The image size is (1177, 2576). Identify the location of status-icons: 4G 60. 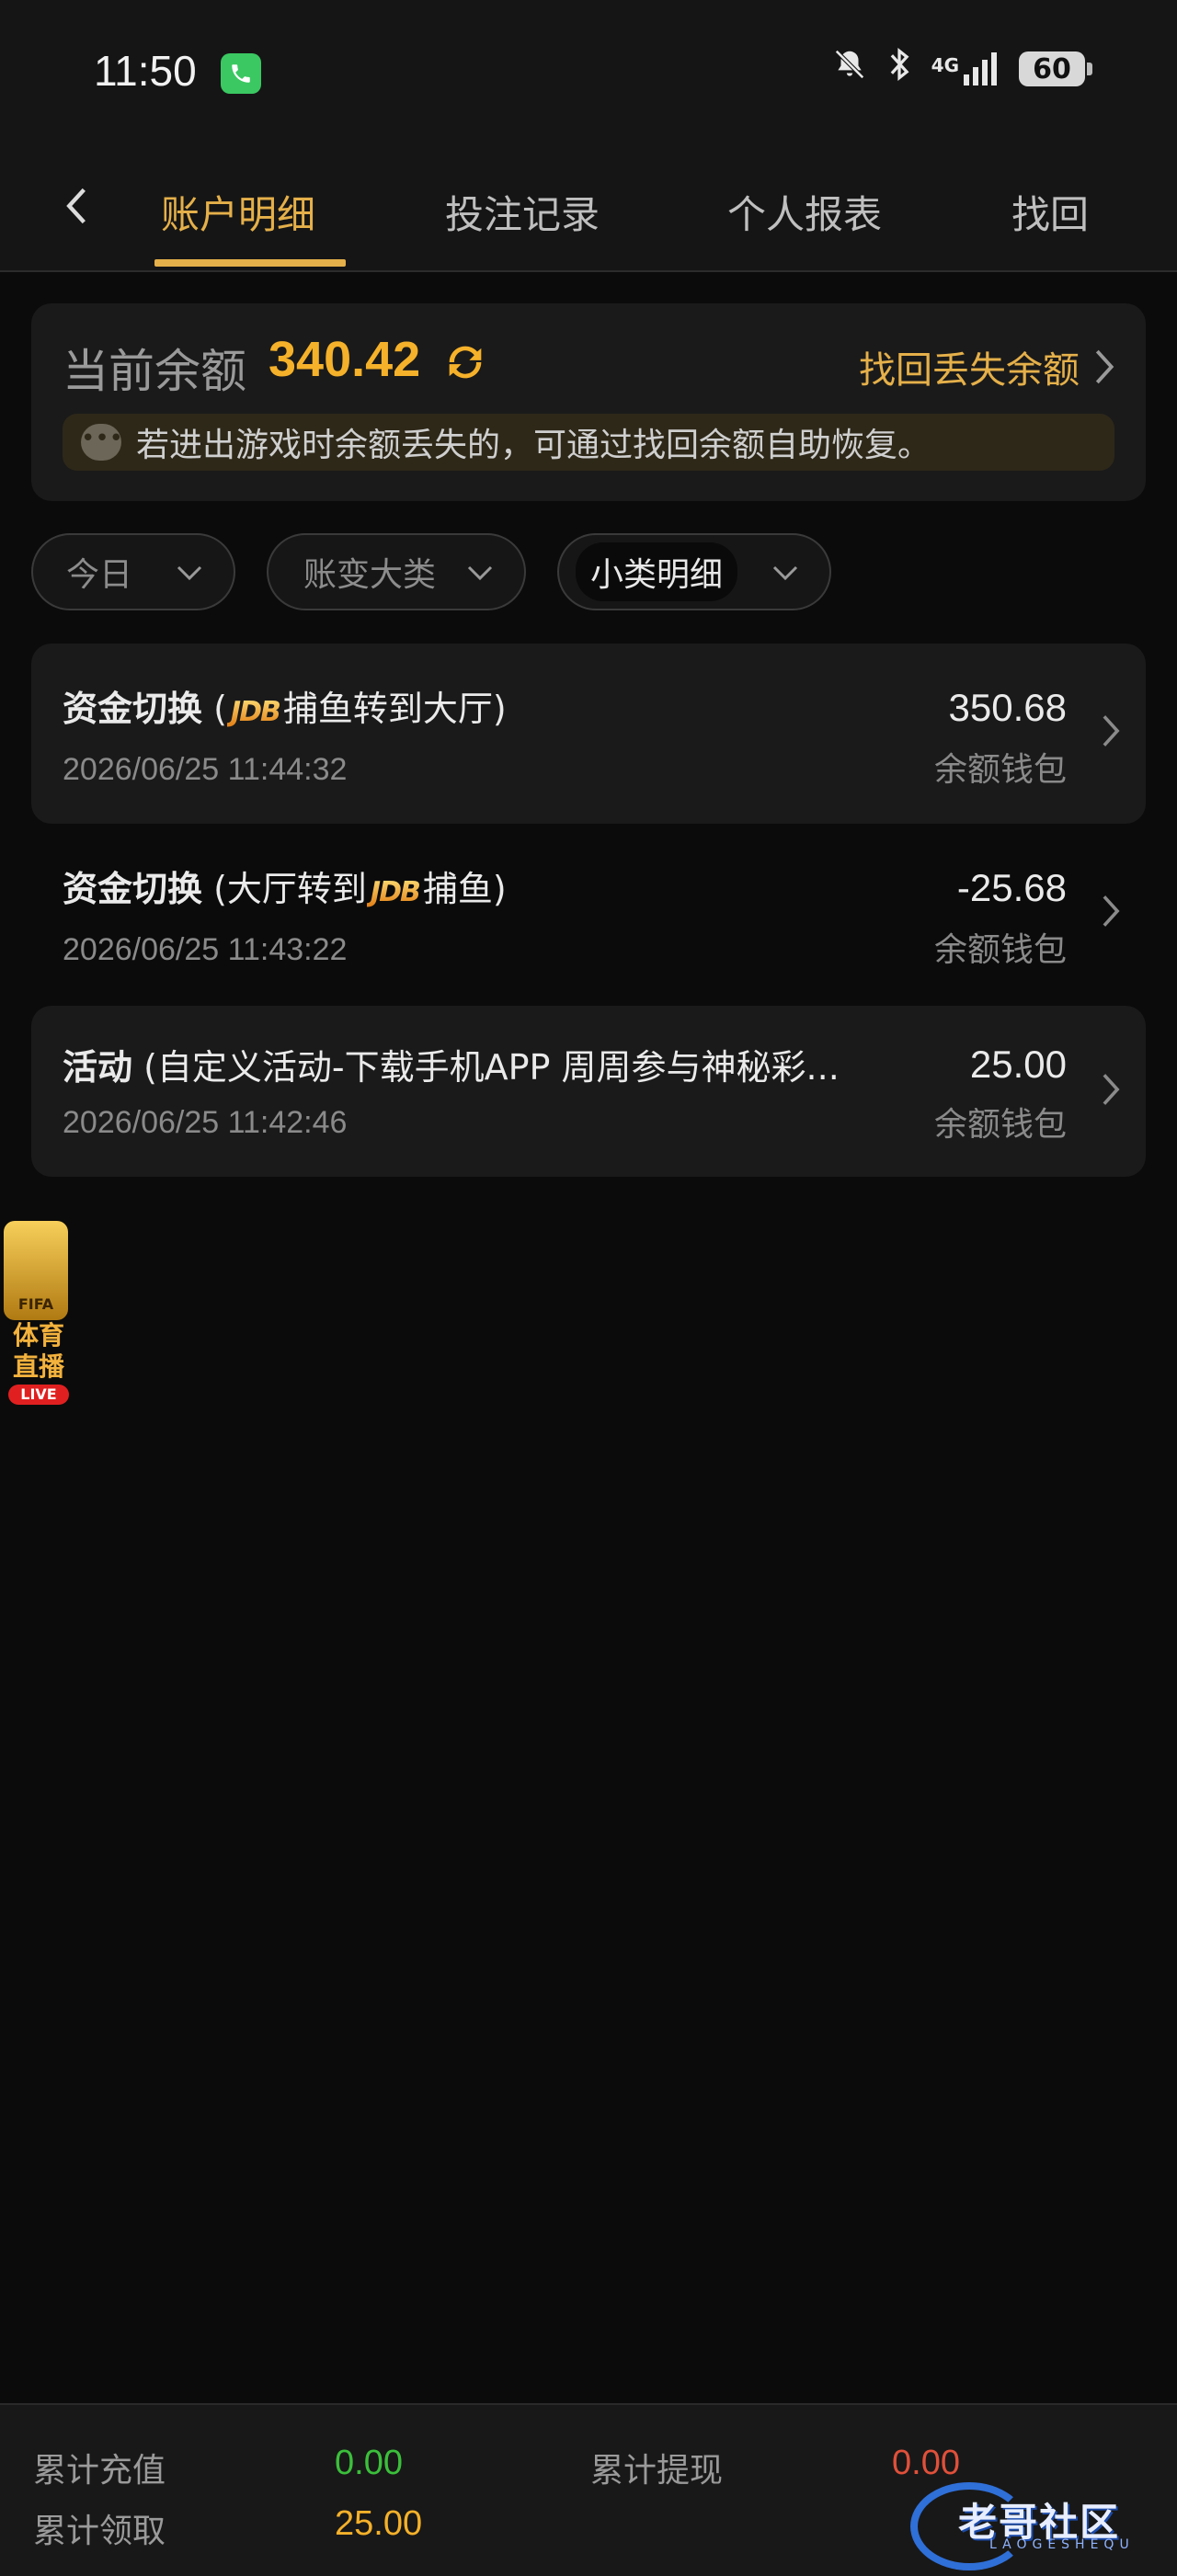
(962, 69).